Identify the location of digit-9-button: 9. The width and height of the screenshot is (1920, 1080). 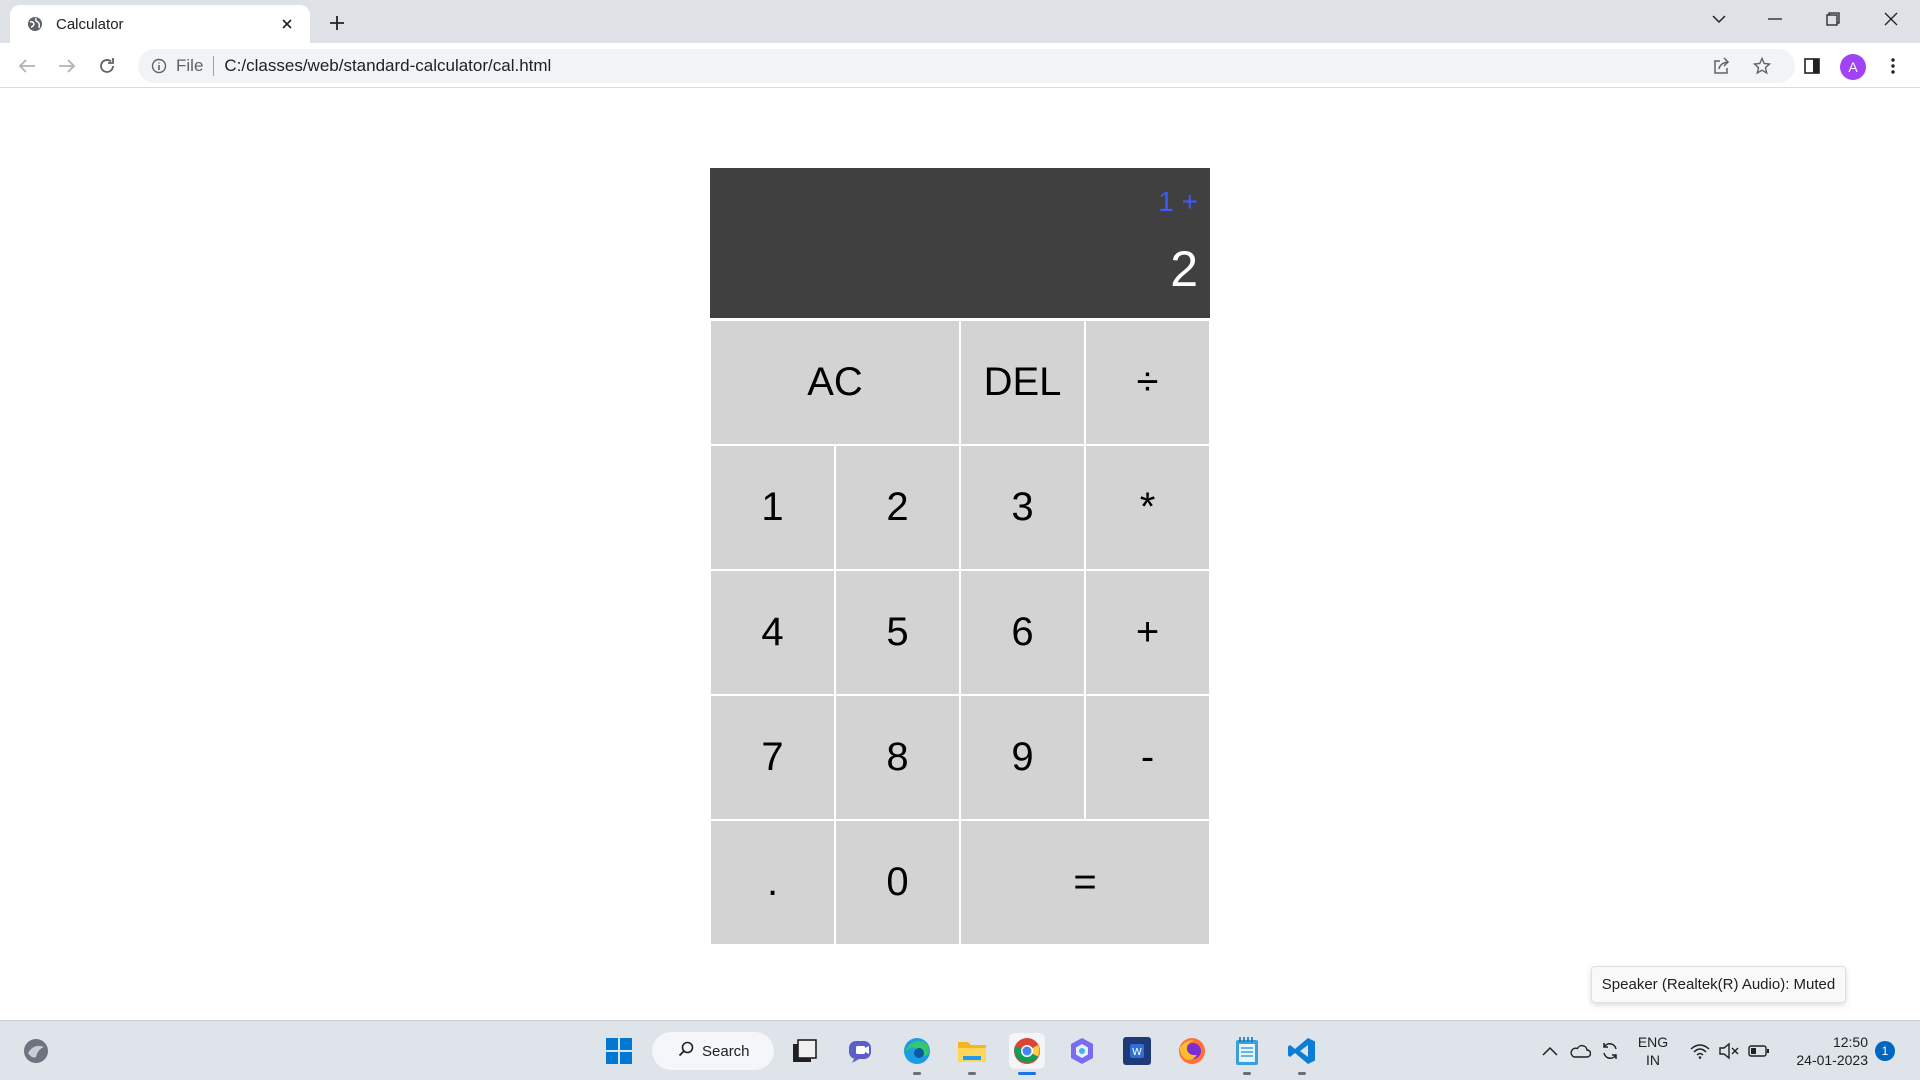
(1022, 757).